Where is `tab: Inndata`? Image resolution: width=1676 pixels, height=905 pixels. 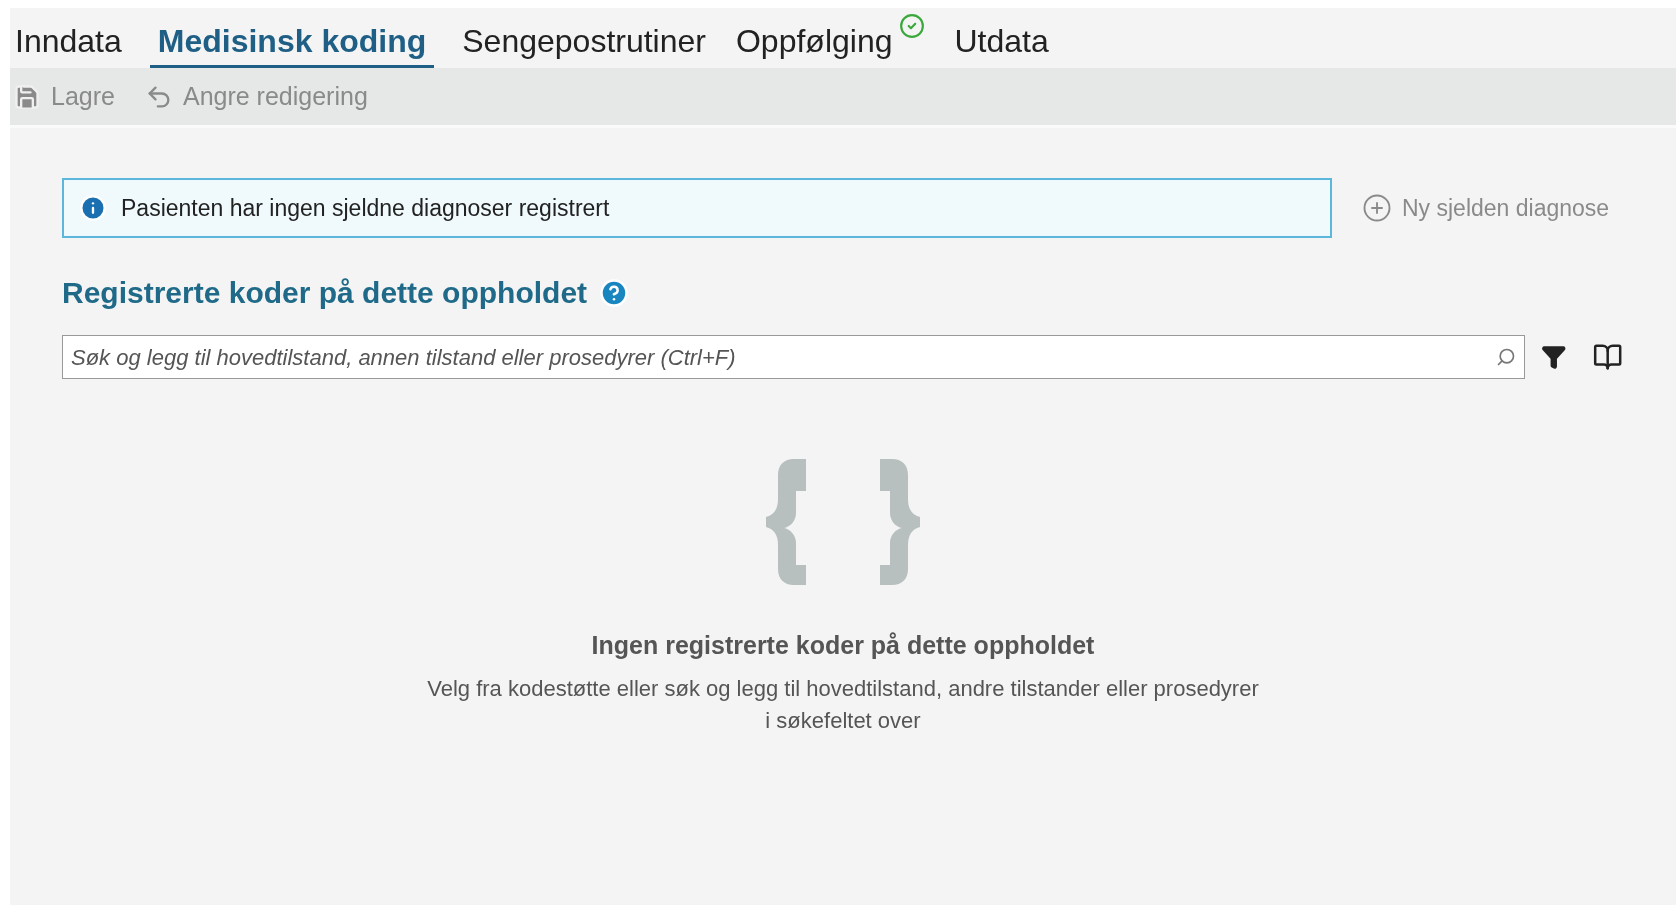 tab: Inndata is located at coordinates (68, 40).